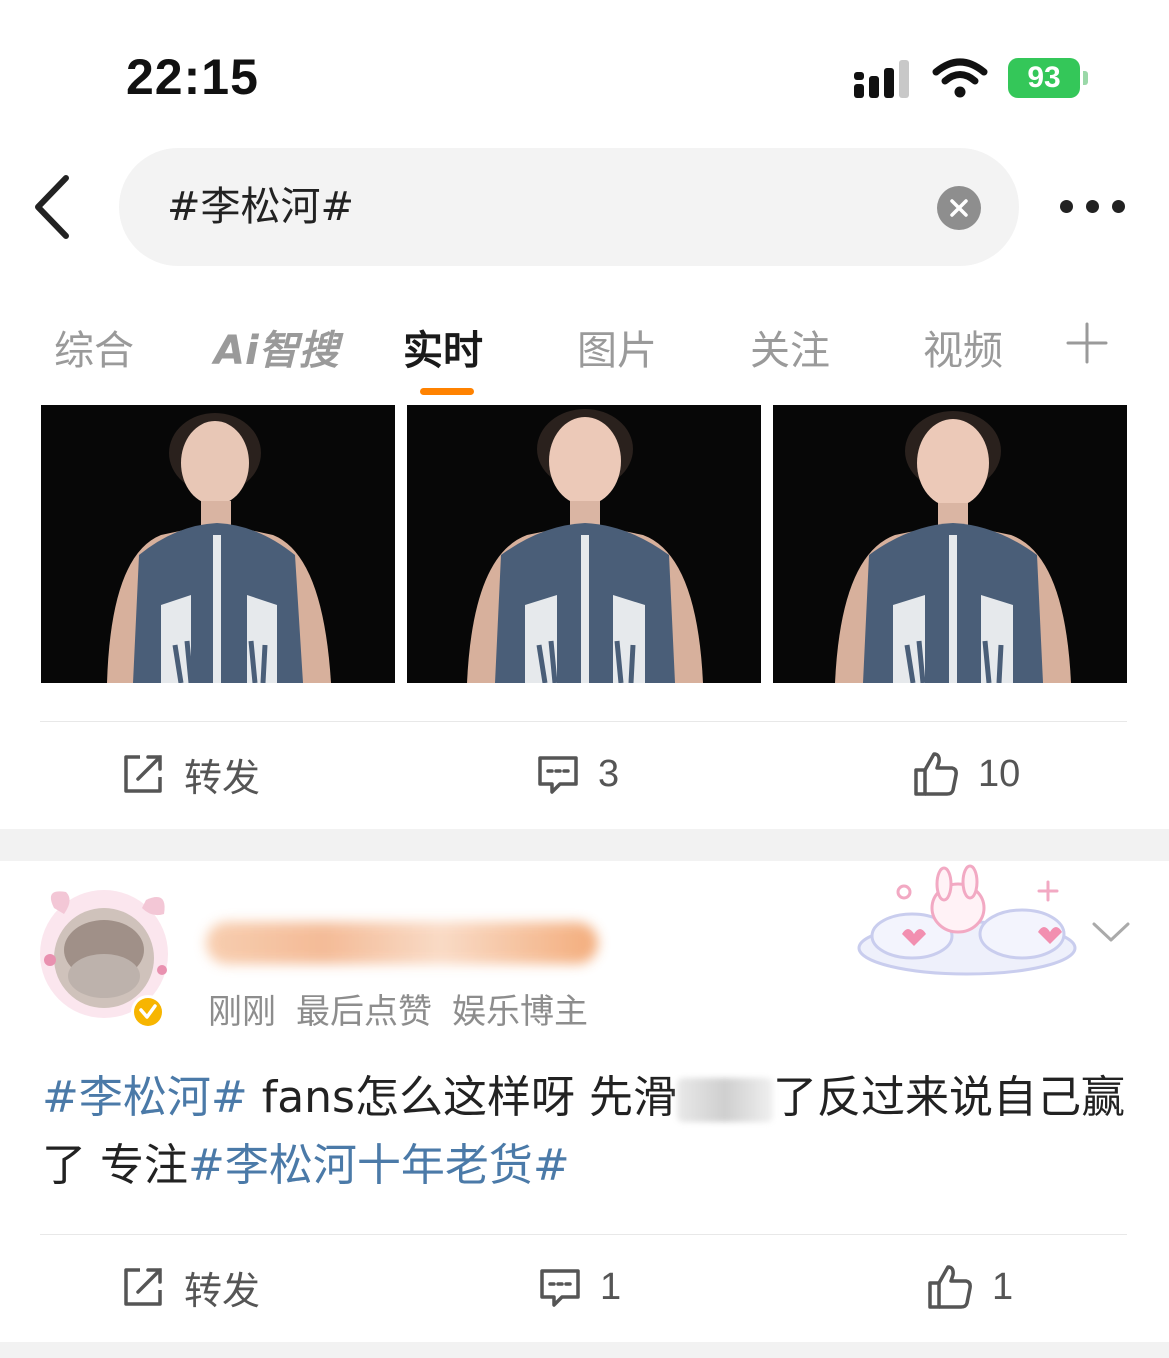 This screenshot has height=1358, width=1169. Describe the element at coordinates (967, 920) in the screenshot. I see `decorative-sticker` at that location.